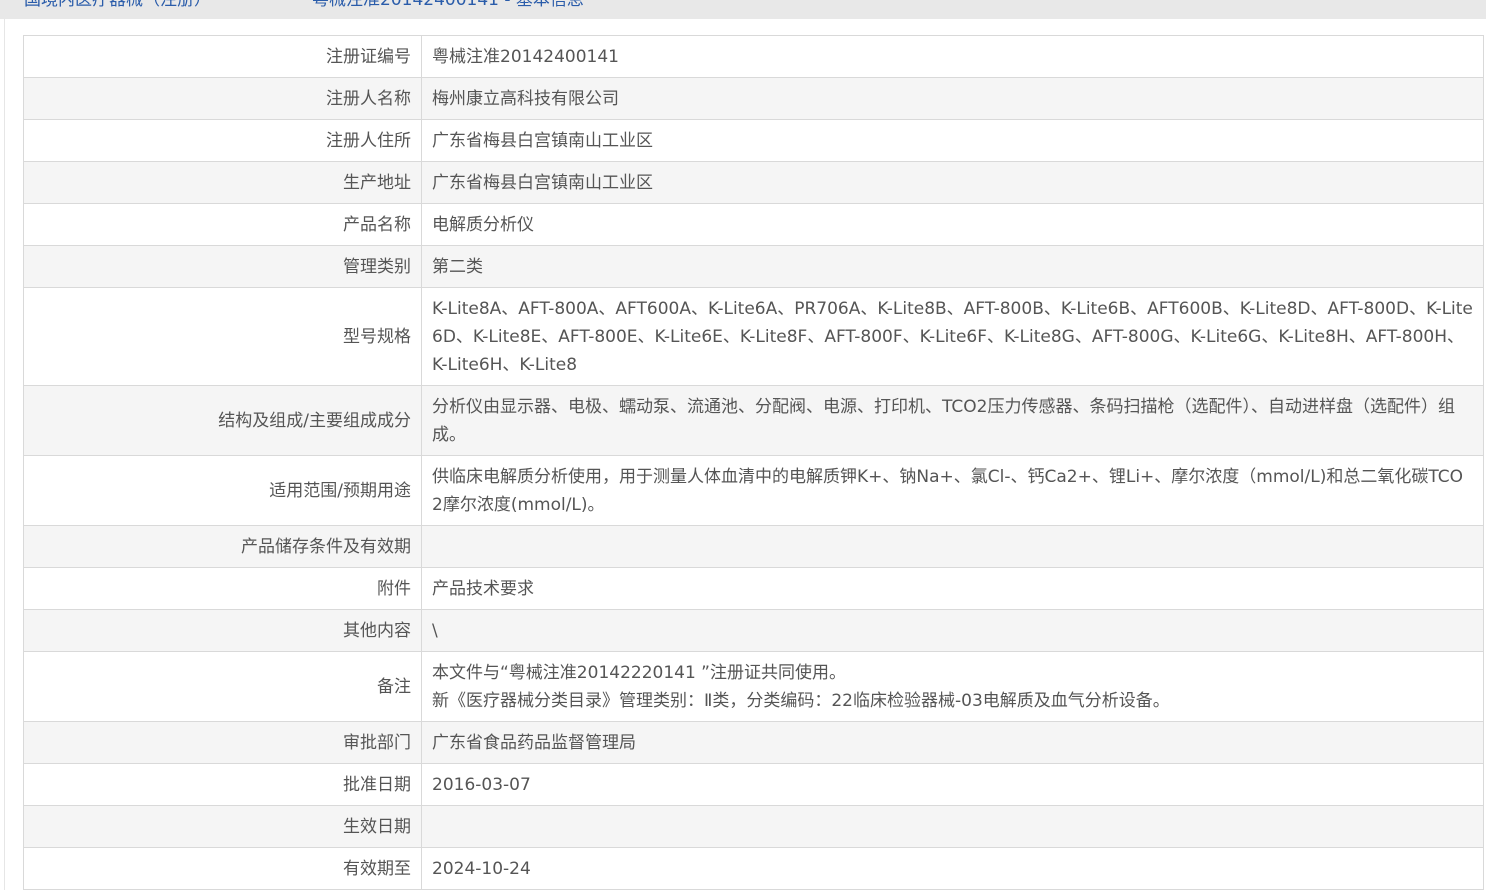  I want to click on field-value: 2024-10-24, so click(952, 868).